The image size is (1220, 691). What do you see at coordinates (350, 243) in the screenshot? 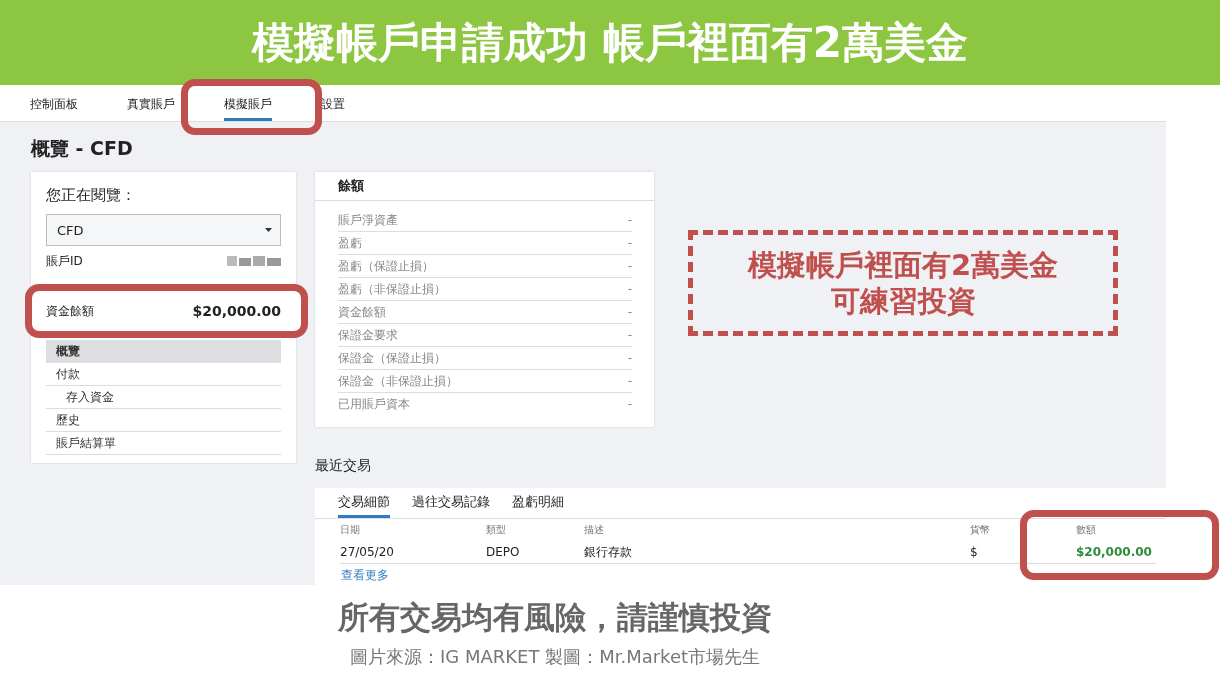
I see `balance-label: 盈虧` at bounding box center [350, 243].